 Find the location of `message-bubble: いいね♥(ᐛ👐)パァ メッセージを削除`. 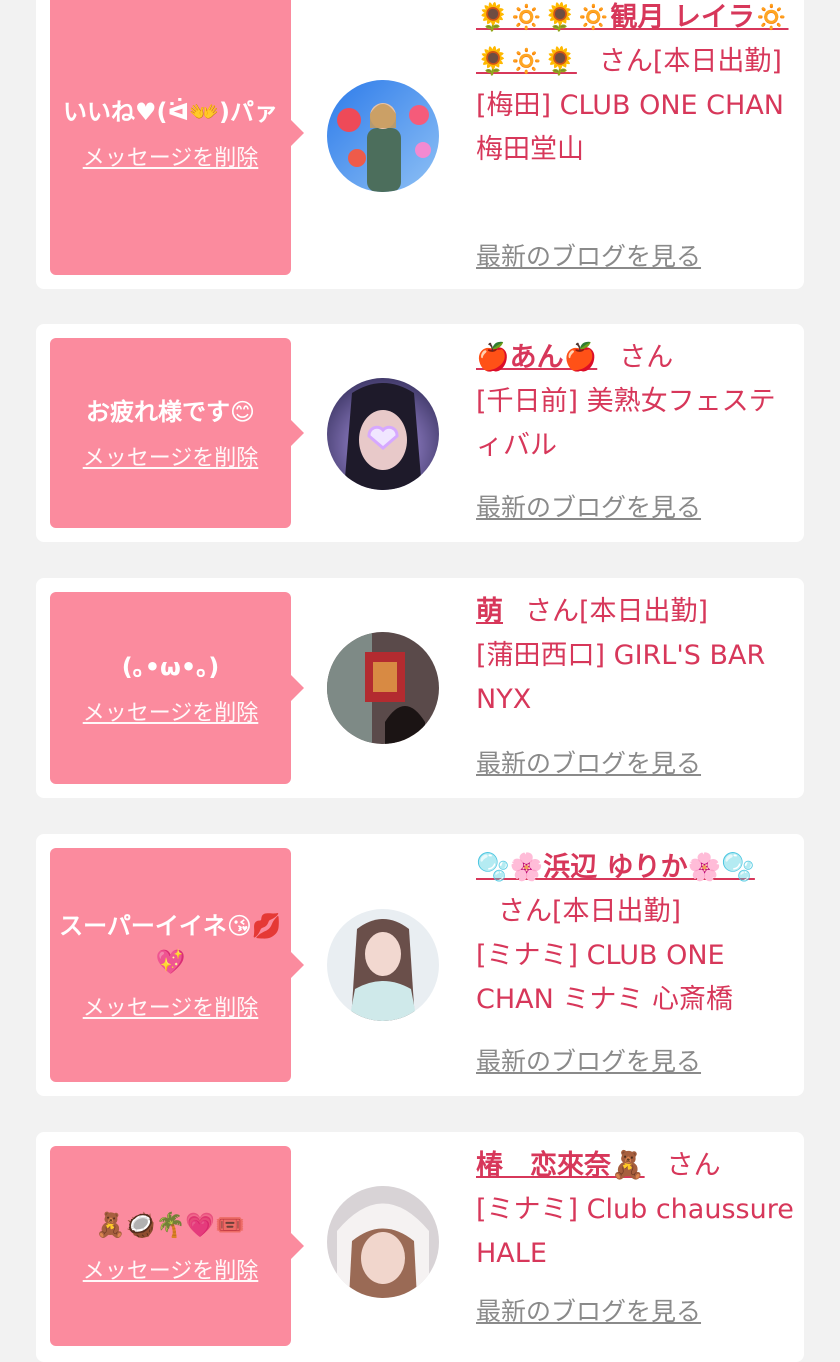

message-bubble: いいね♥(ᐛ👐)パァ メッセージを削除 is located at coordinates (177, 137).